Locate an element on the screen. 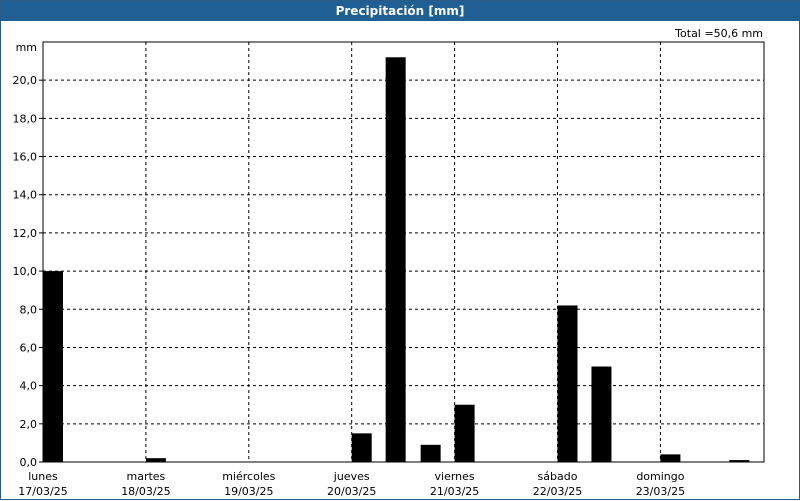 This screenshot has width=800, height=501. y-tick-label: 8,0 is located at coordinates (29, 309).